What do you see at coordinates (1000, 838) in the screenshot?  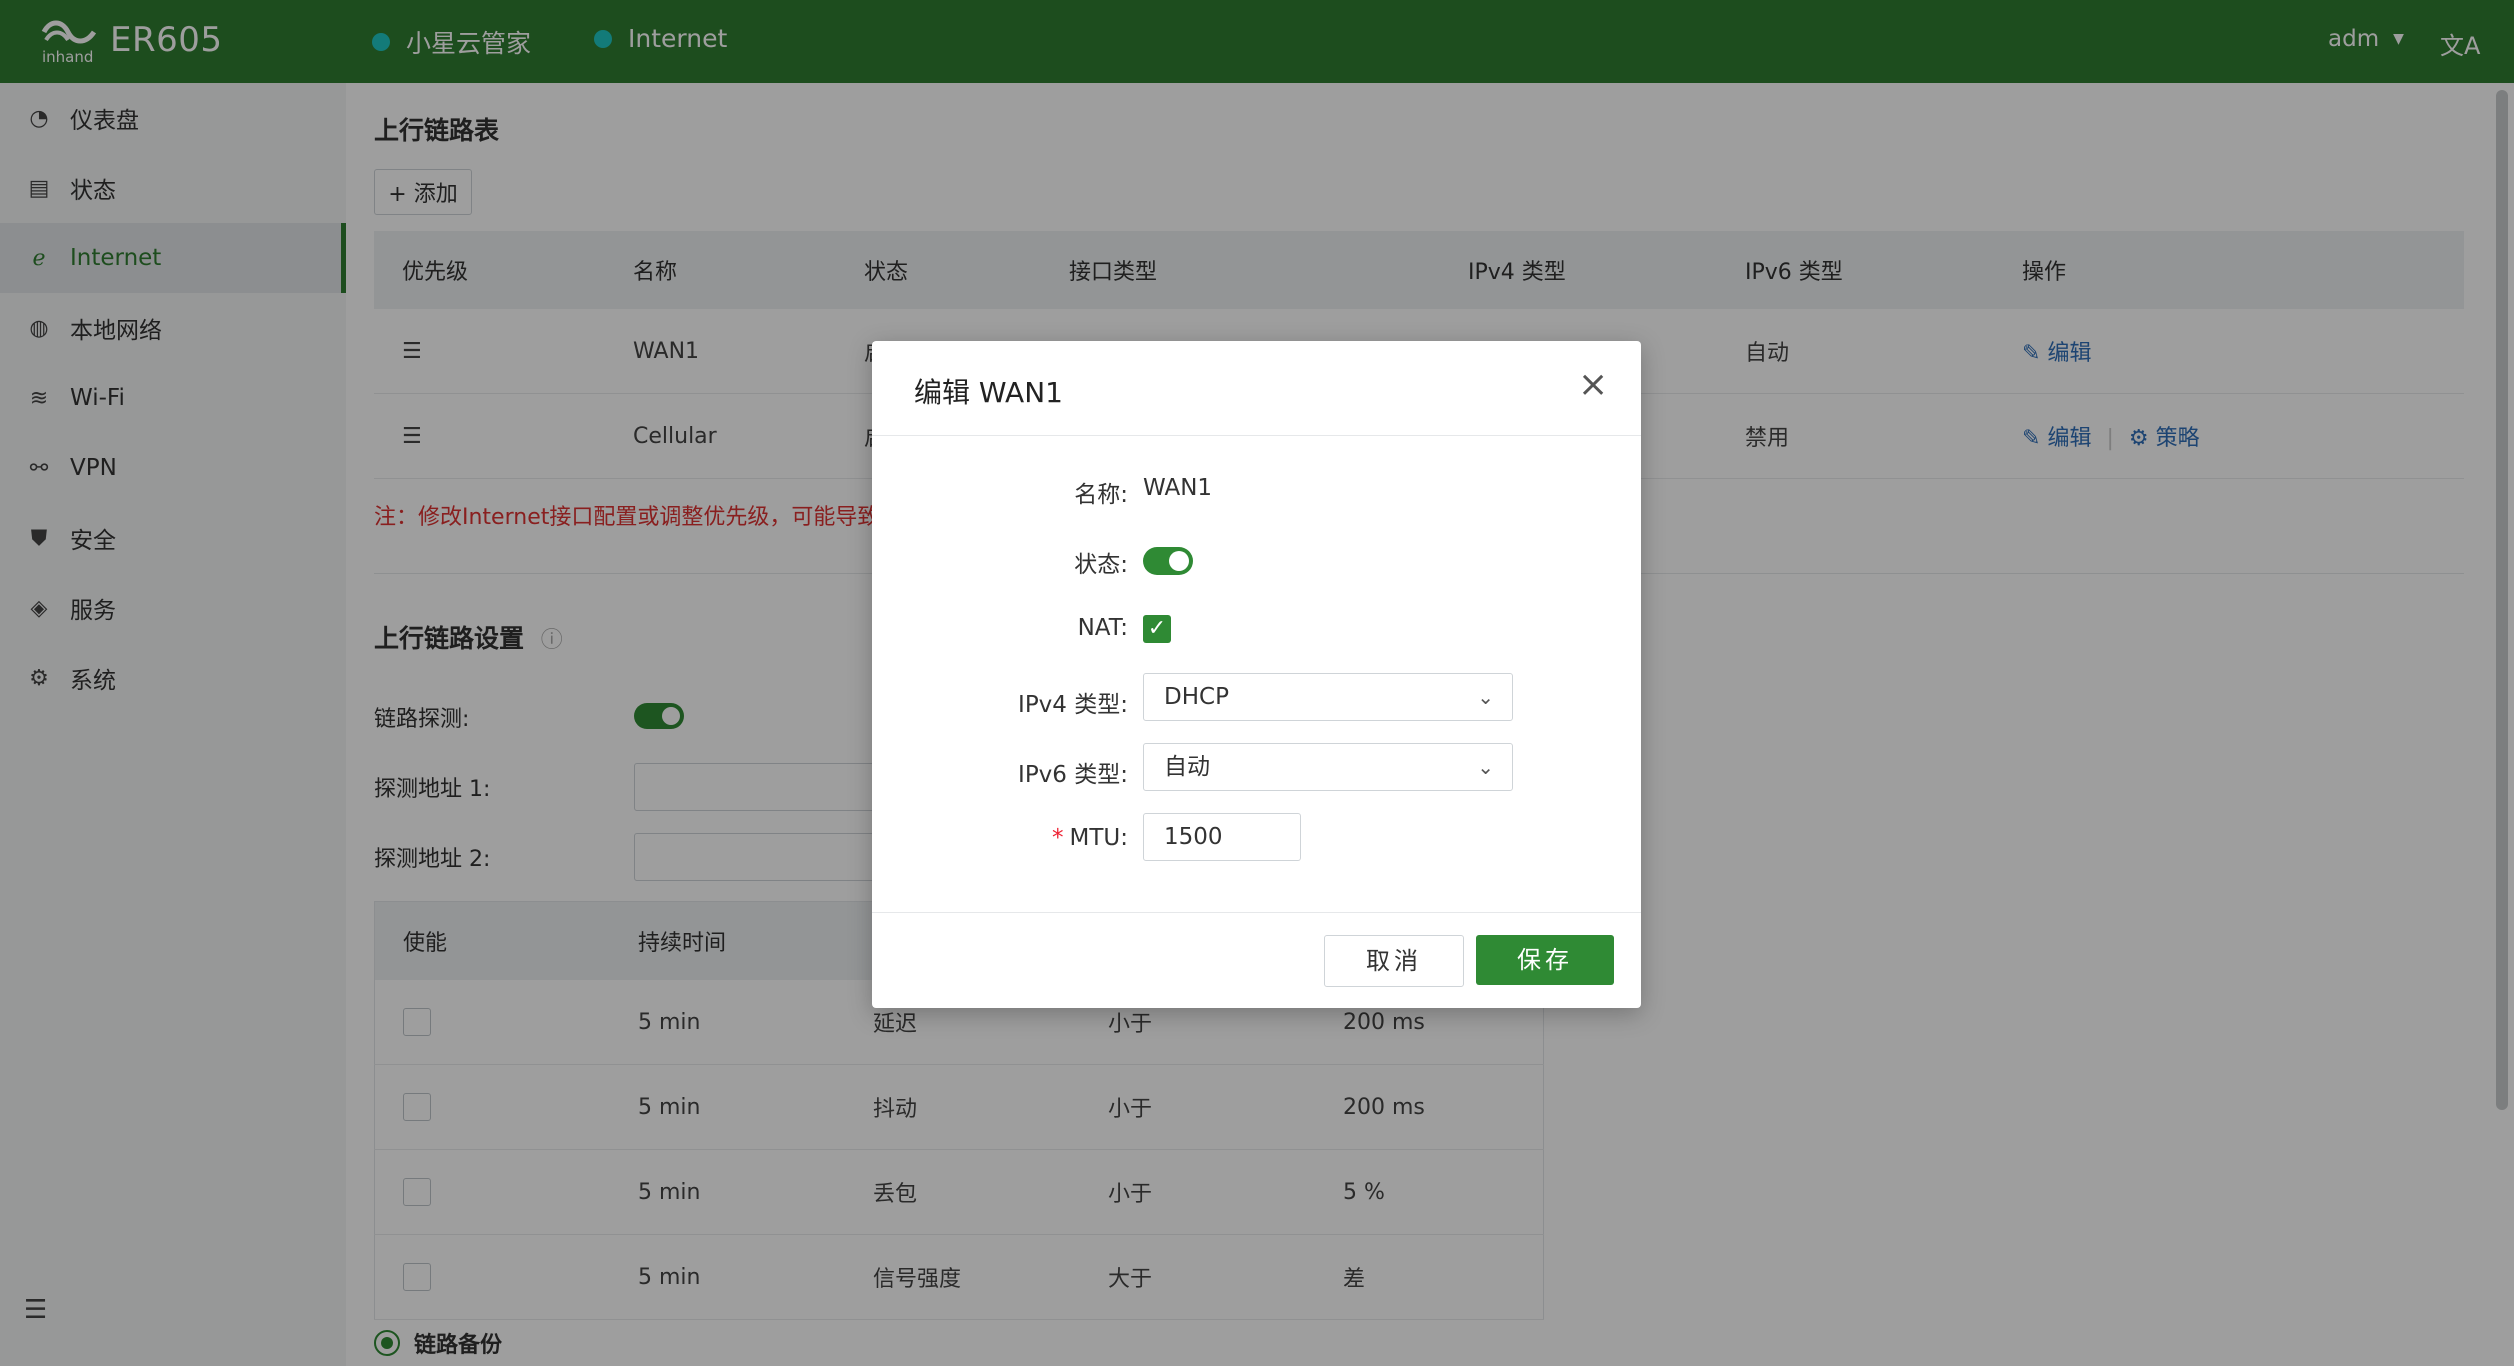 I see `mtu-label: * MTU:` at bounding box center [1000, 838].